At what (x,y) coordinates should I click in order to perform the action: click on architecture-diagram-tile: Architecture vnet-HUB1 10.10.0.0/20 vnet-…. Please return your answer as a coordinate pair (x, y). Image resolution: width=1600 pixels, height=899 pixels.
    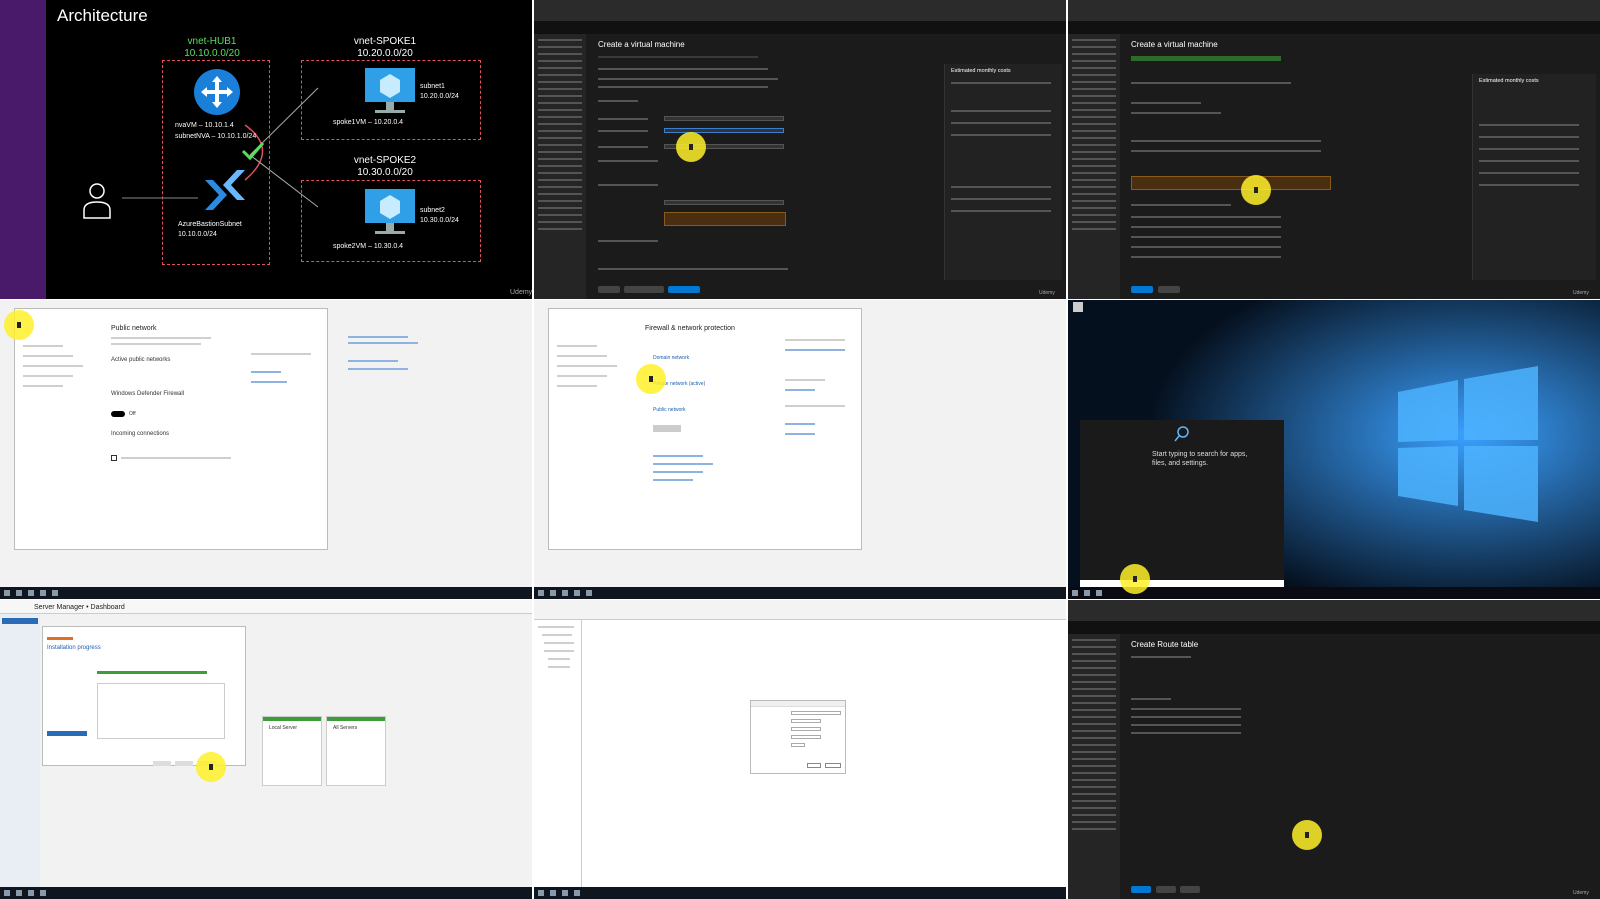
    Looking at the image, I should click on (266, 149).